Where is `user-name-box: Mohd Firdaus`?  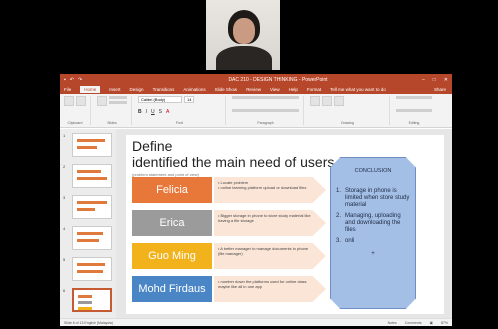 user-name-box: Mohd Firdaus is located at coordinates (172, 289).